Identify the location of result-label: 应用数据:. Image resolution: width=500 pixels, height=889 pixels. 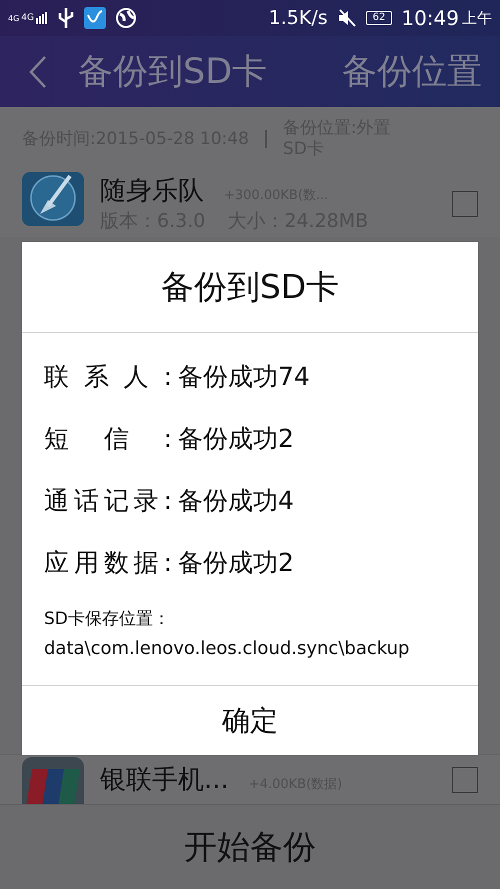
(108, 562).